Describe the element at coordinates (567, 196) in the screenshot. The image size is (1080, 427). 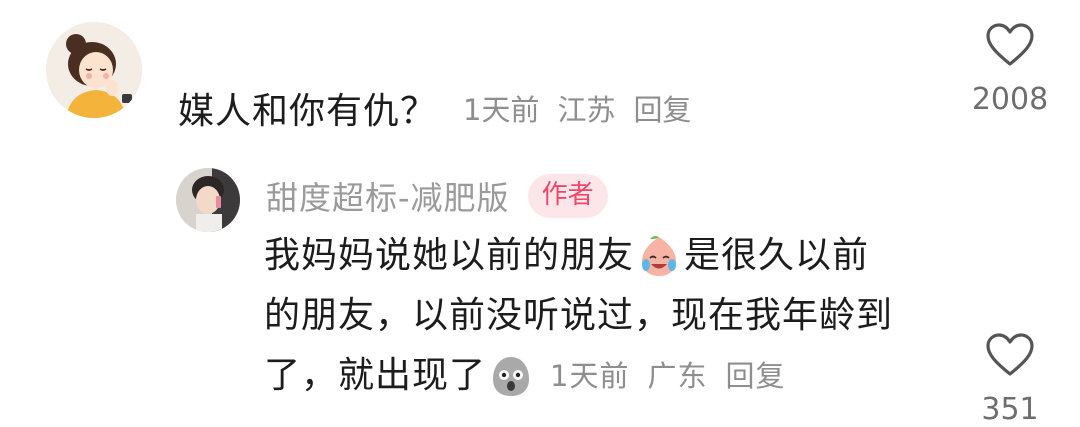
I see `author-badge: 作者` at that location.